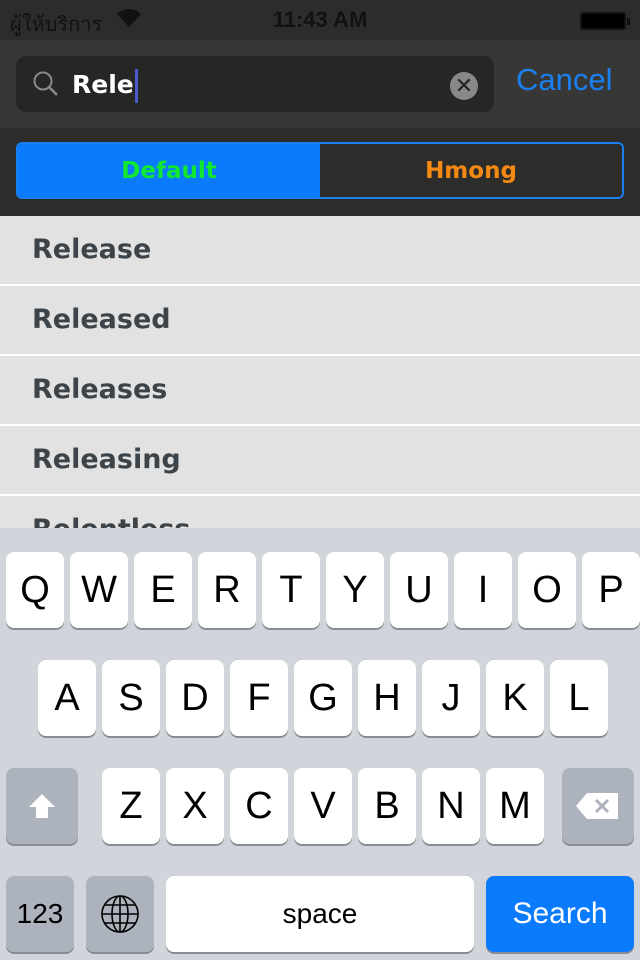 The image size is (640, 960). I want to click on delete-icon, so click(597, 806).